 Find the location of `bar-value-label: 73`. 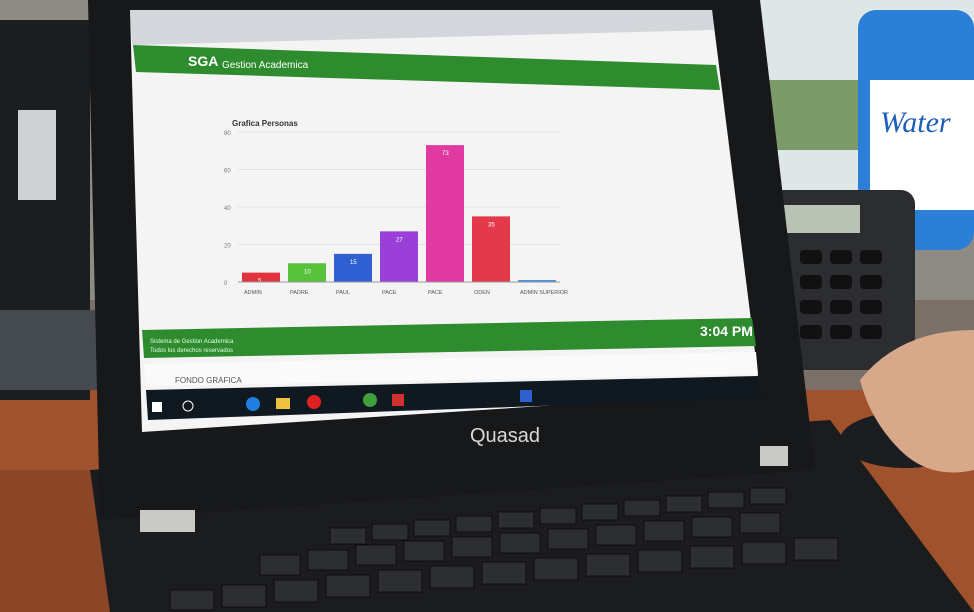

bar-value-label: 73 is located at coordinates (445, 154).